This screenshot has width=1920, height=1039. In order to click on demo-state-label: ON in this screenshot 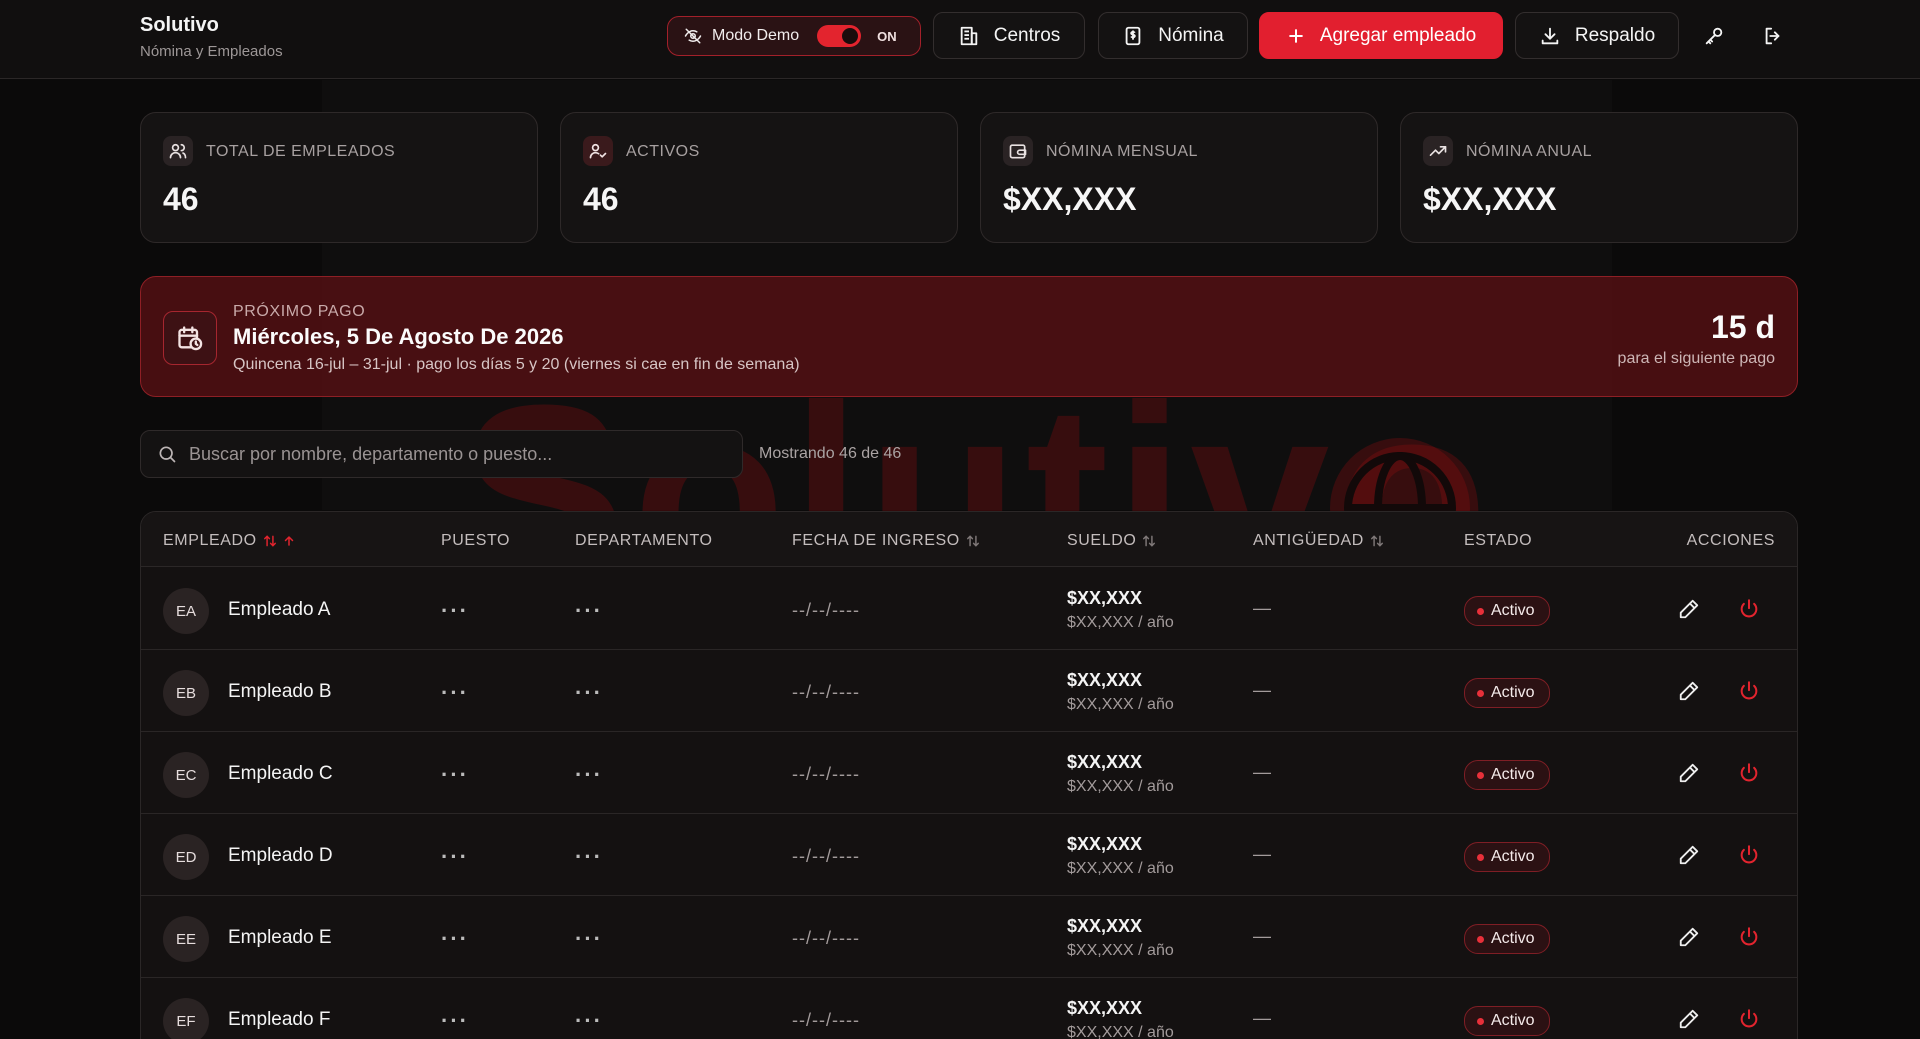, I will do `click(887, 36)`.